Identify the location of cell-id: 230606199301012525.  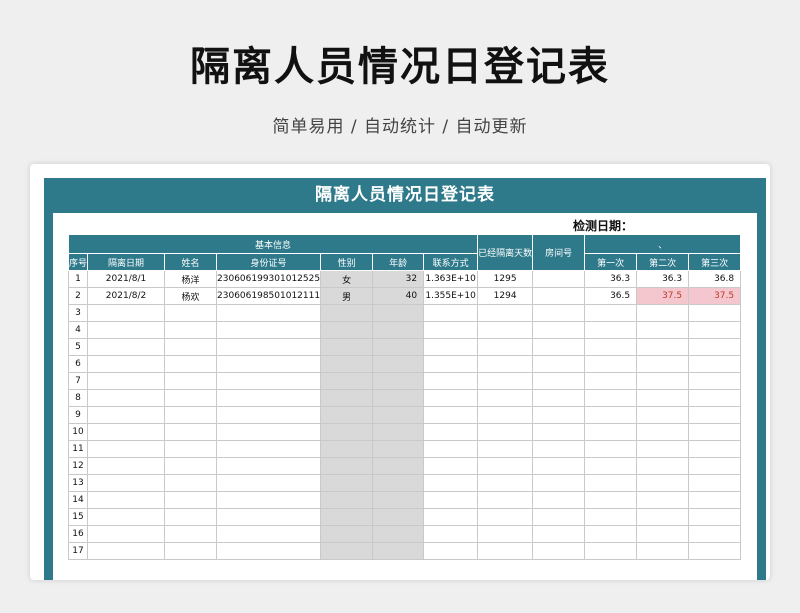
(269, 279).